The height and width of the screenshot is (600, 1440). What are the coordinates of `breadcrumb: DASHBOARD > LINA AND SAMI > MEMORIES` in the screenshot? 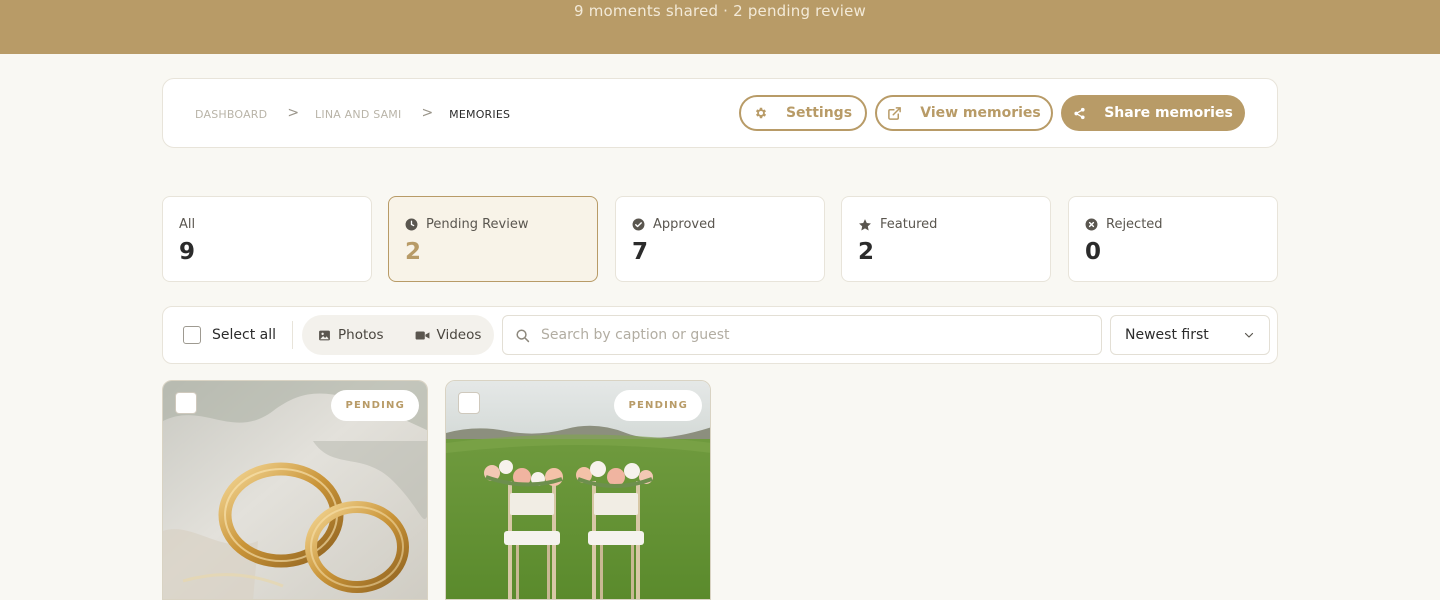 It's located at (353, 113).